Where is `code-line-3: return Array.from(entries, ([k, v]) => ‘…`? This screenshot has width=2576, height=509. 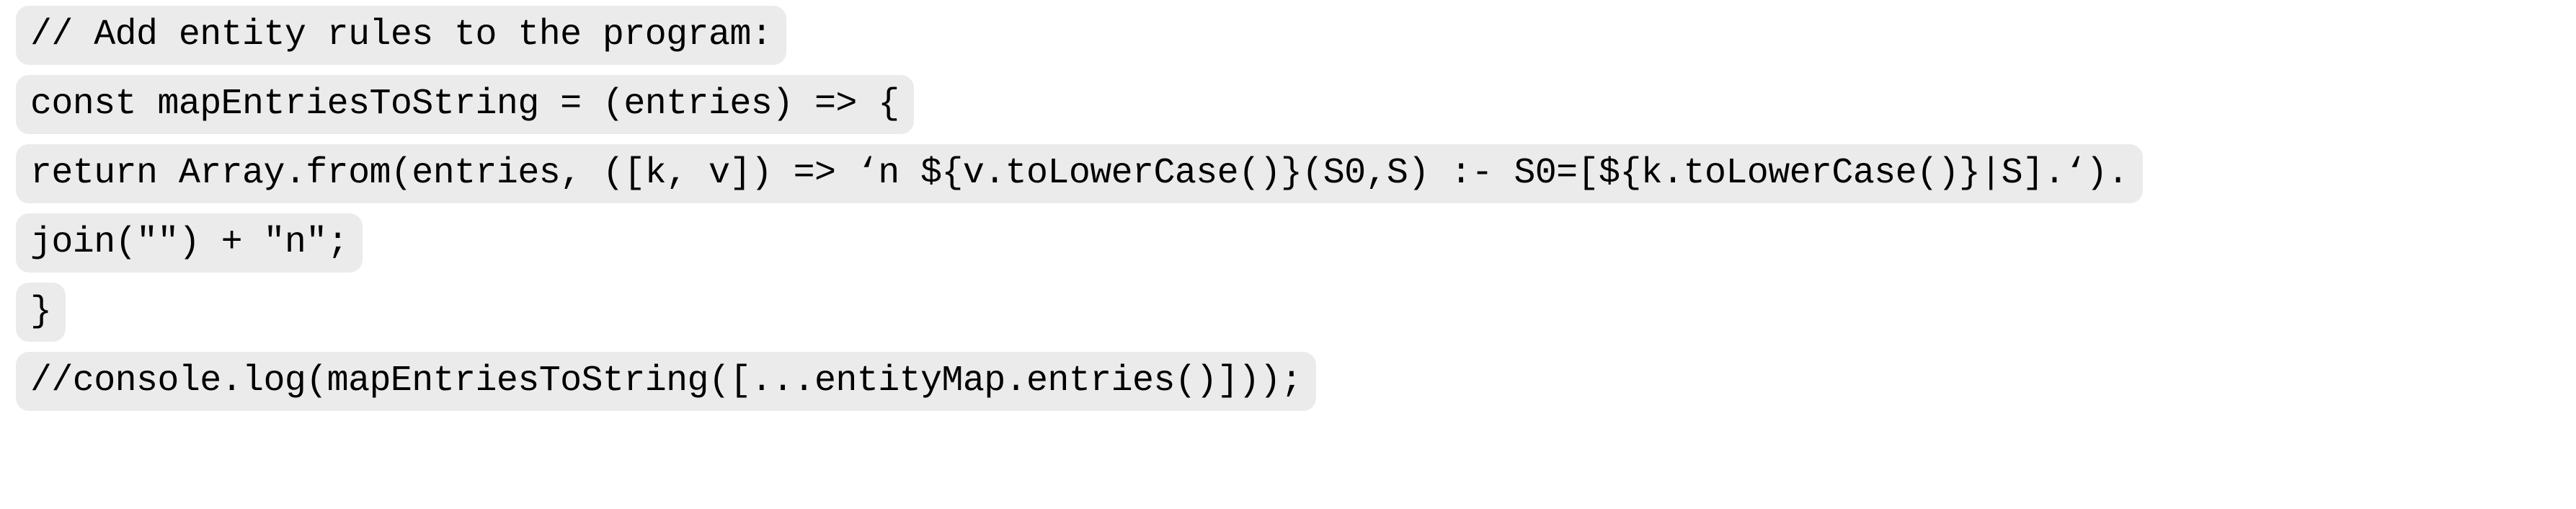
code-line-3: return Array.from(entries, ([k, v]) => ‘… is located at coordinates (1080, 173).